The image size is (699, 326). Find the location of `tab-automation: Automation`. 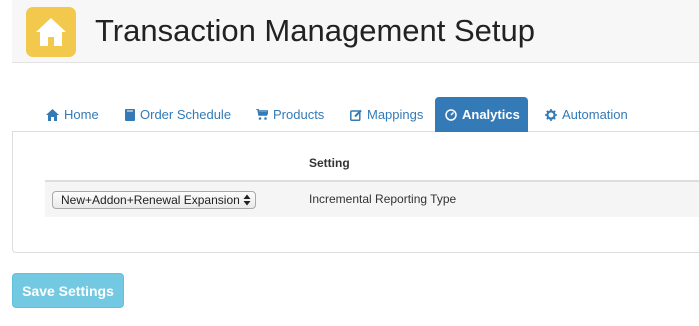

tab-automation: Automation is located at coordinates (586, 114).